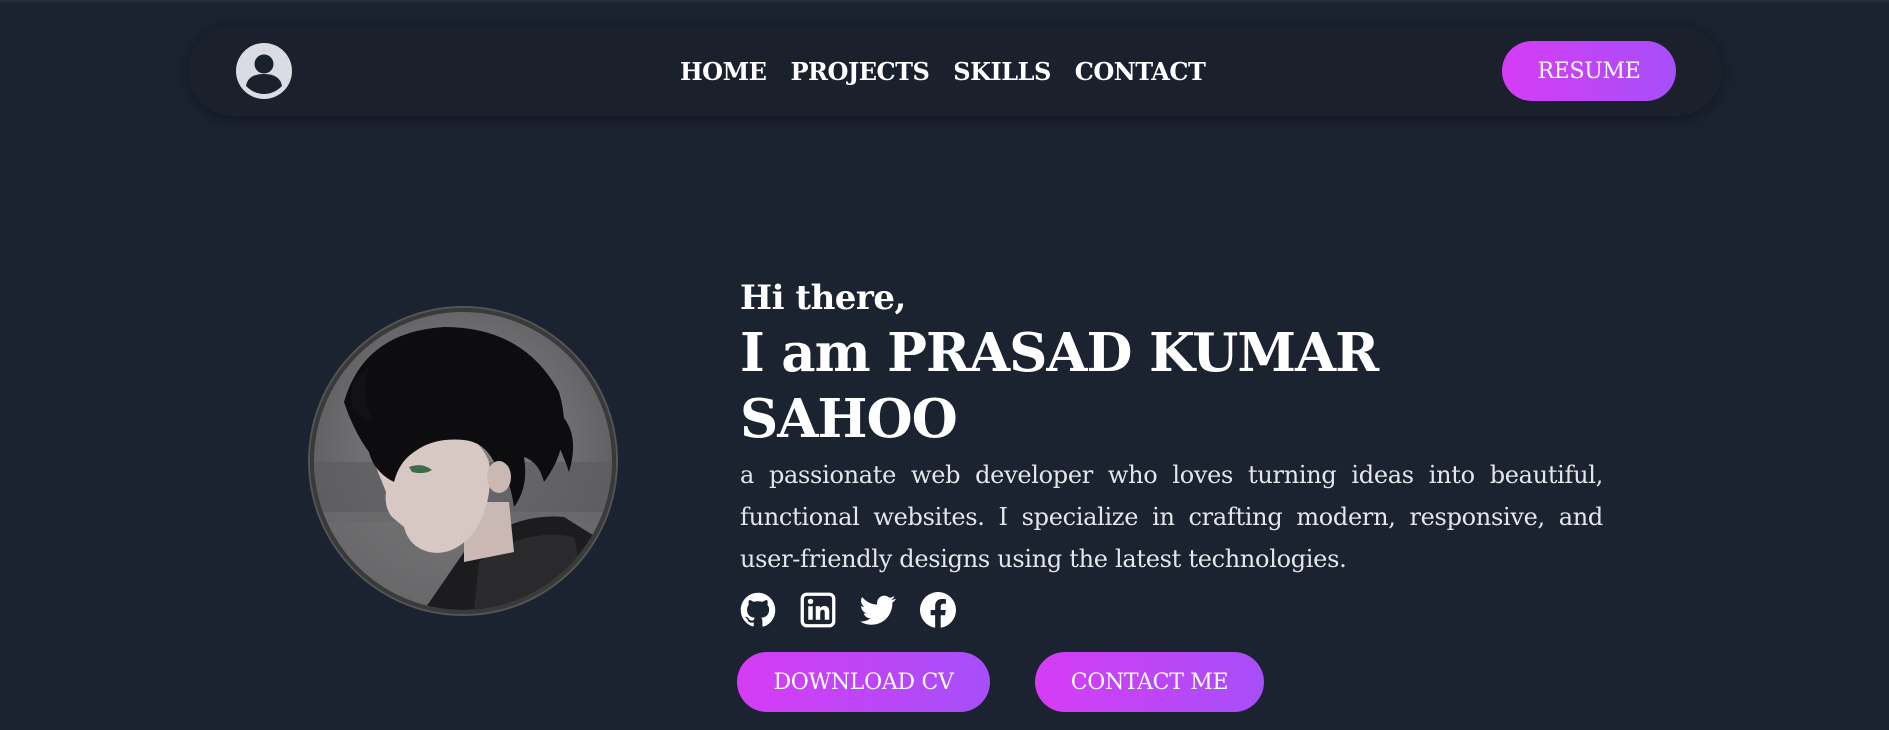 This screenshot has width=1889, height=730. Describe the element at coordinates (859, 71) in the screenshot. I see `nav-projects-link: PROJECTS` at that location.